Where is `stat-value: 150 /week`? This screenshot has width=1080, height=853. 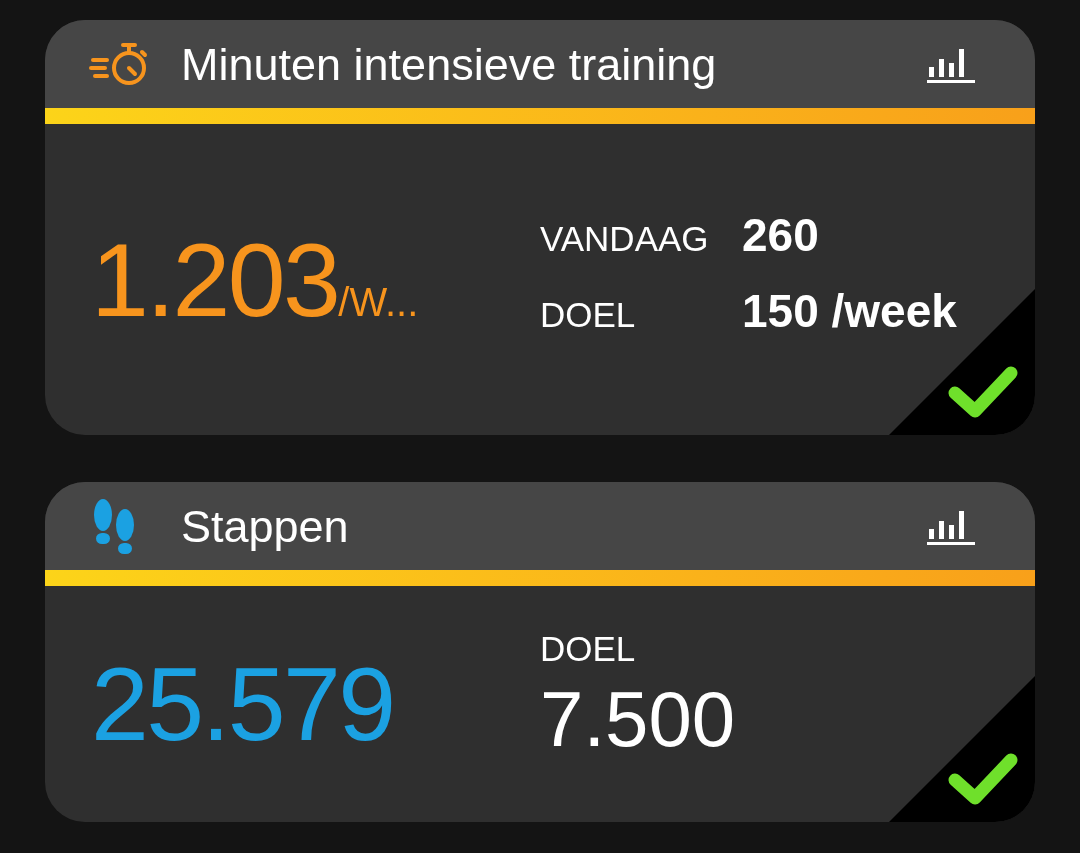 stat-value: 150 /week is located at coordinates (849, 310).